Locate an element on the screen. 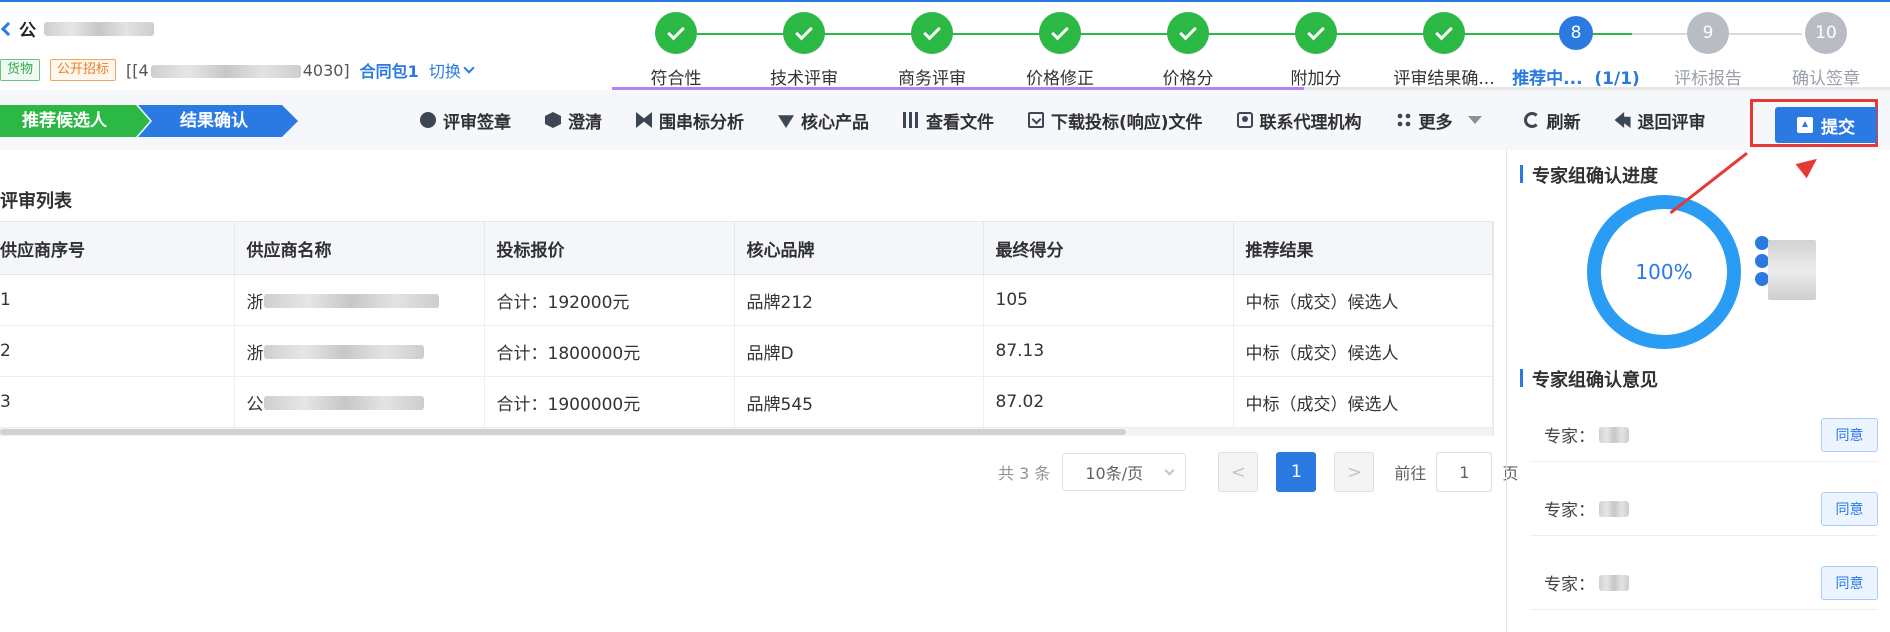 This screenshot has height=632, width=1890. annotation-arrow is located at coordinates (1708, 183).